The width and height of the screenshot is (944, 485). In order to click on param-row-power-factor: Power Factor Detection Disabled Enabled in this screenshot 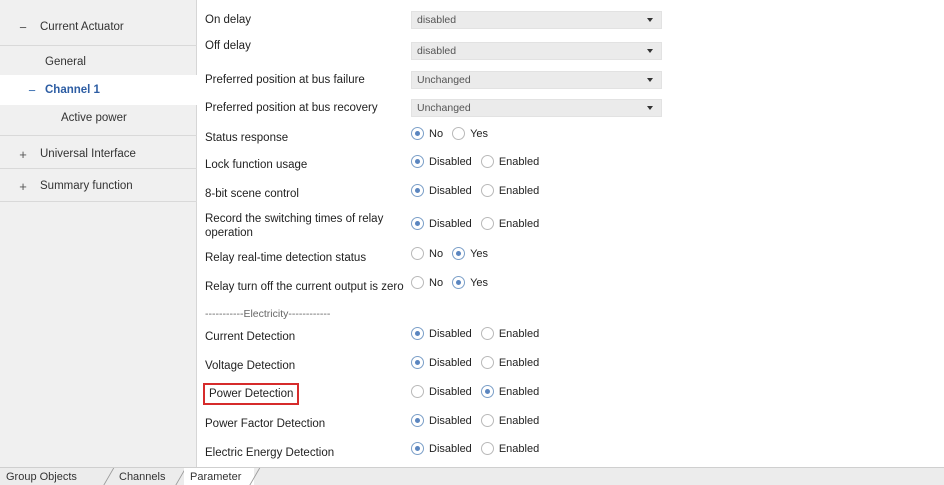, I will do `click(571, 423)`.